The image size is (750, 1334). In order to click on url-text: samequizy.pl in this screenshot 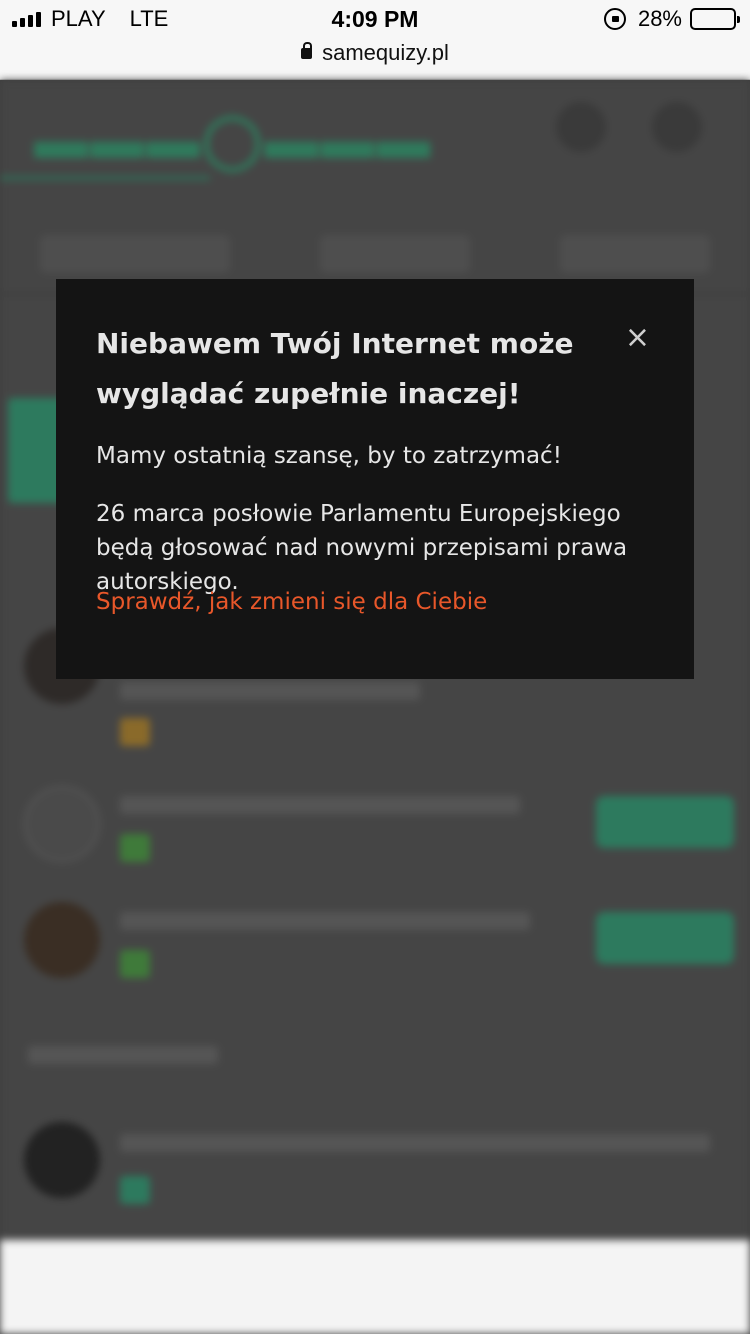, I will do `click(385, 52)`.